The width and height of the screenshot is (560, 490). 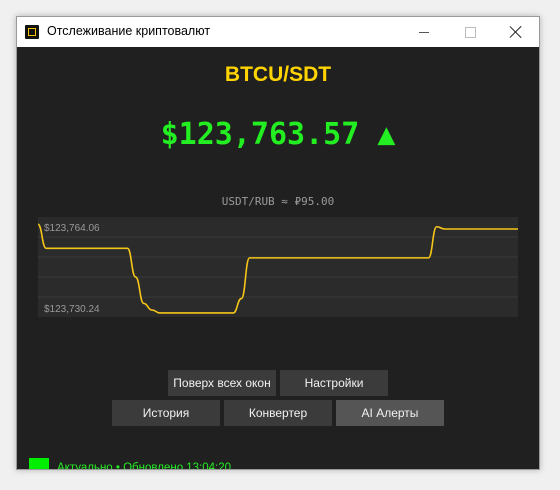 What do you see at coordinates (278, 201) in the screenshot?
I see `exchange-rate: USDT/RUB ≈ ₽95.00` at bounding box center [278, 201].